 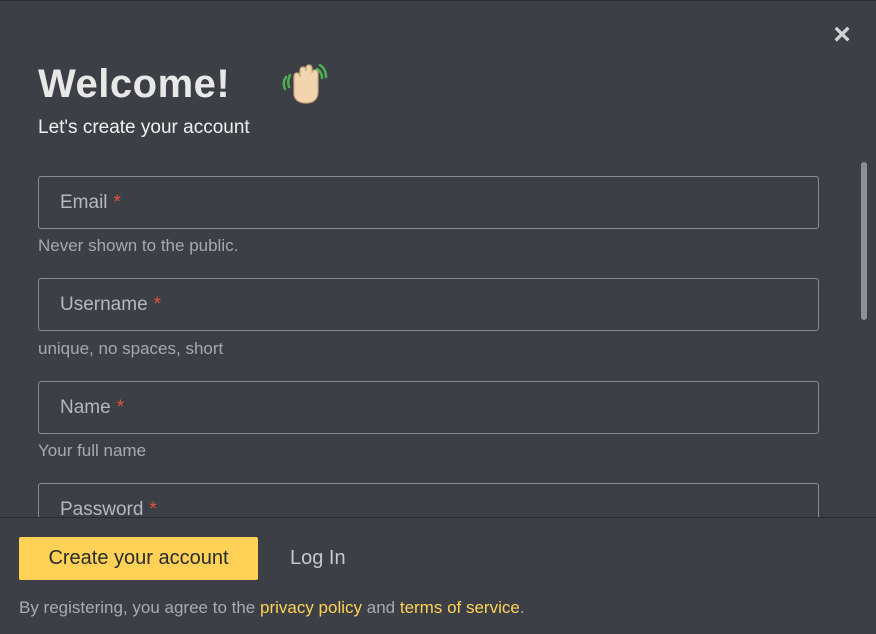 What do you see at coordinates (131, 348) in the screenshot?
I see `username-hint: unique, no spaces, short` at bounding box center [131, 348].